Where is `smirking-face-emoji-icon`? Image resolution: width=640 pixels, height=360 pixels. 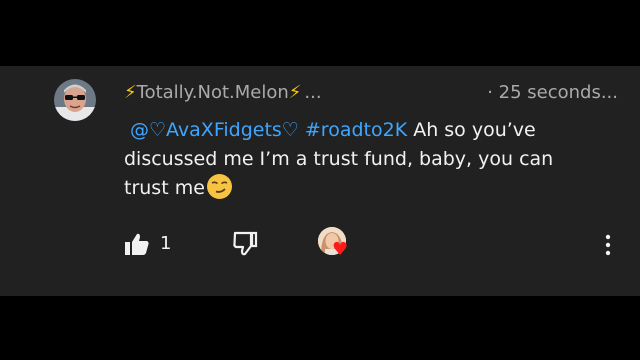 smirking-face-emoji-icon is located at coordinates (219, 186).